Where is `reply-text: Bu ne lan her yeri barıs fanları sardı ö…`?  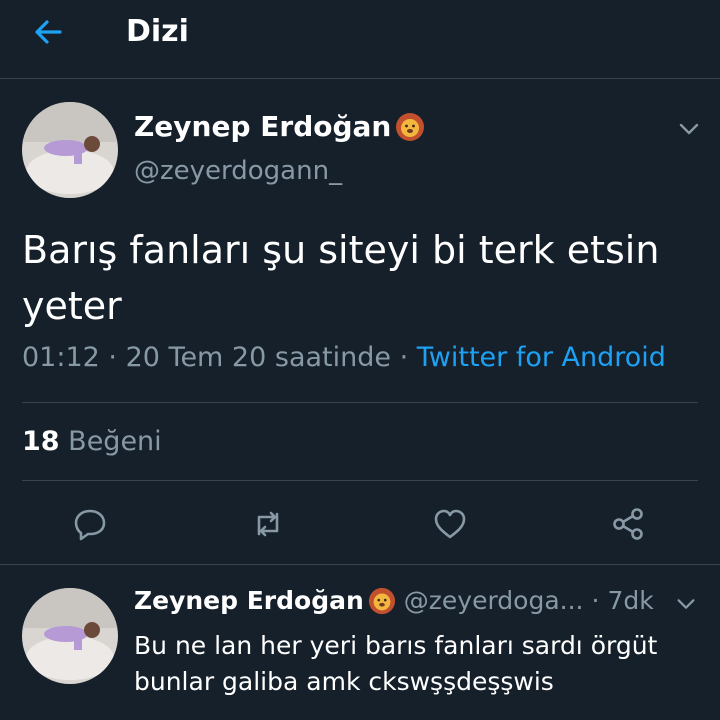 reply-text: Bu ne lan her yeri barıs fanları sardı ö… is located at coordinates (396, 663).